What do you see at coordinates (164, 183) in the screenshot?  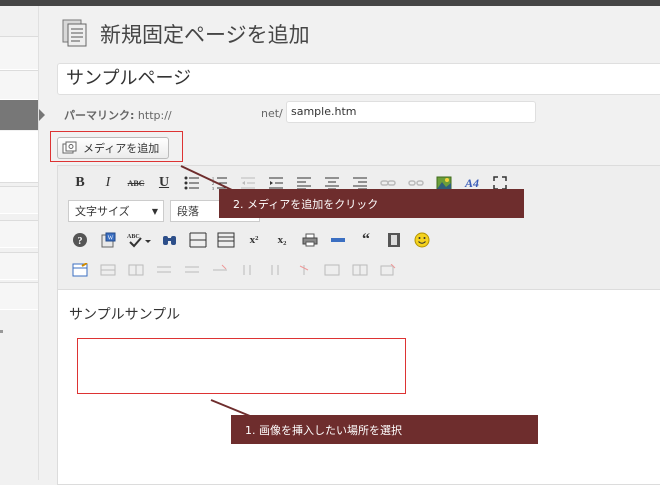 I see `underline-icon: U` at bounding box center [164, 183].